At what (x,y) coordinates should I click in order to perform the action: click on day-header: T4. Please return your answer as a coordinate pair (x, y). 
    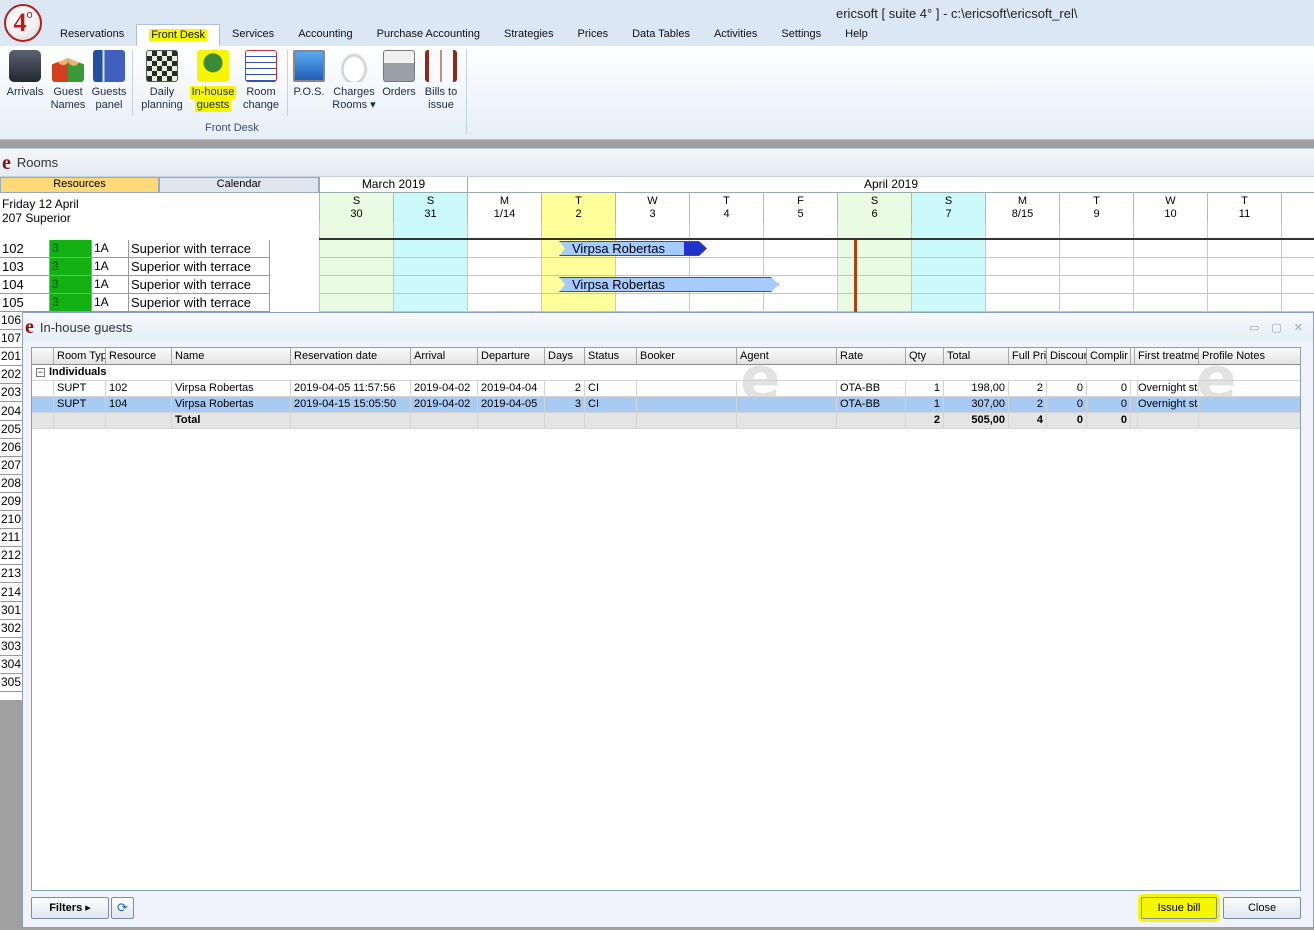
    Looking at the image, I should click on (726, 208).